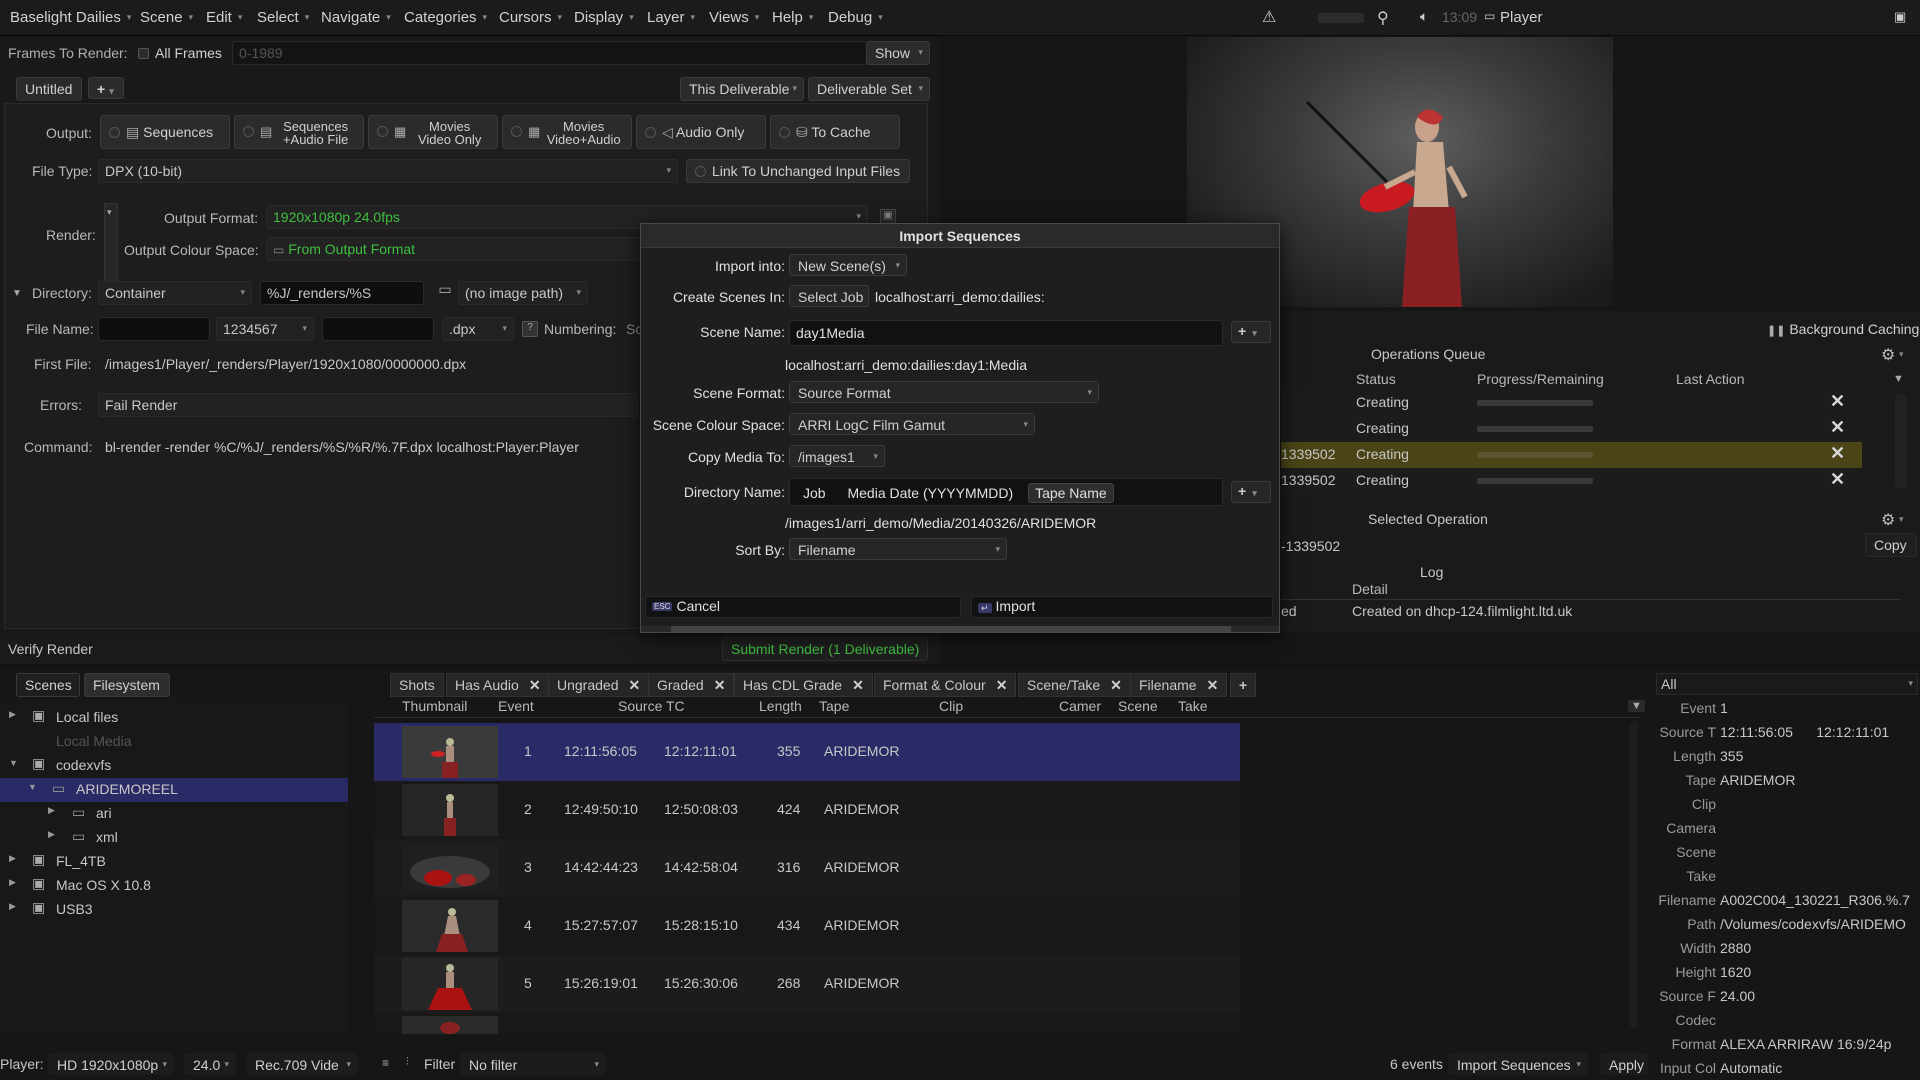  I want to click on queue-gear-dropdown-icon: ▾, so click(1901, 354).